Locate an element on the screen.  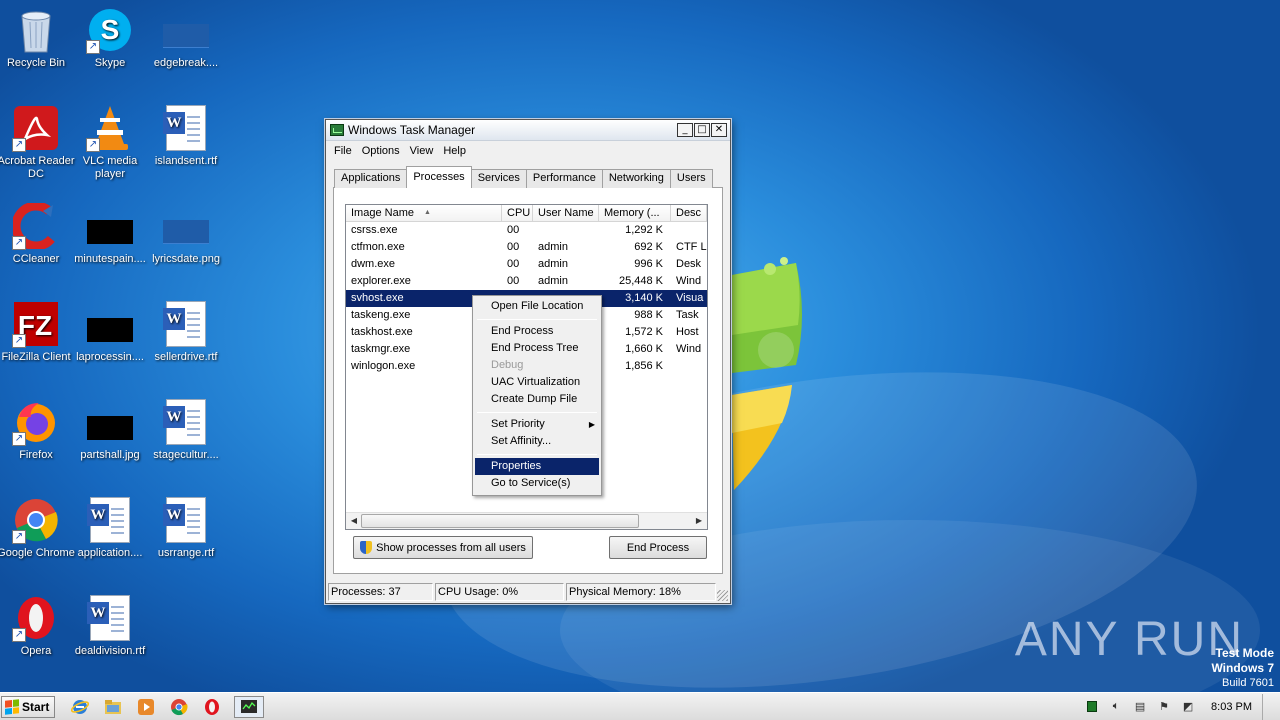
menu-view: View is located at coordinates (422, 151).